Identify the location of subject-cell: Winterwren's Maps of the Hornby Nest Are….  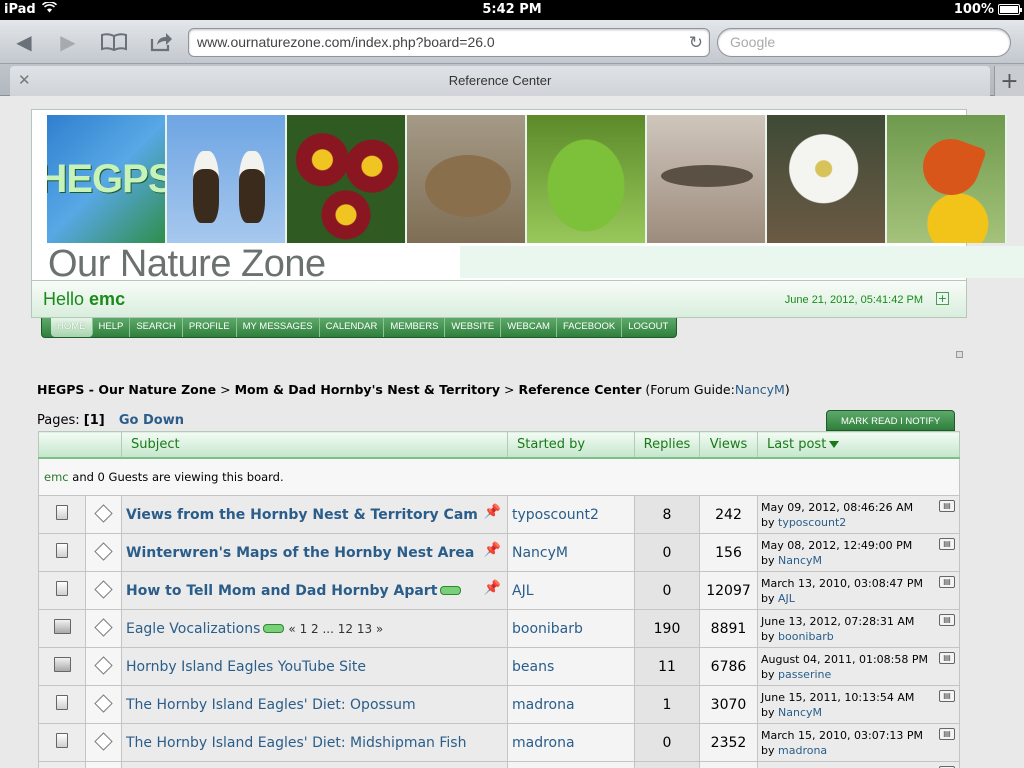
(314, 552).